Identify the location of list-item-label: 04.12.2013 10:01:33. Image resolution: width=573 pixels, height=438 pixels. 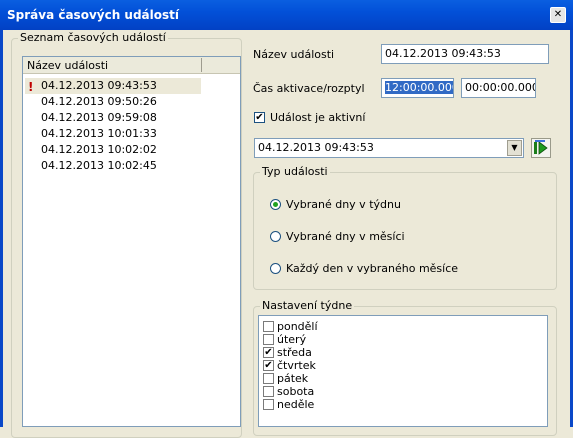
(99, 133).